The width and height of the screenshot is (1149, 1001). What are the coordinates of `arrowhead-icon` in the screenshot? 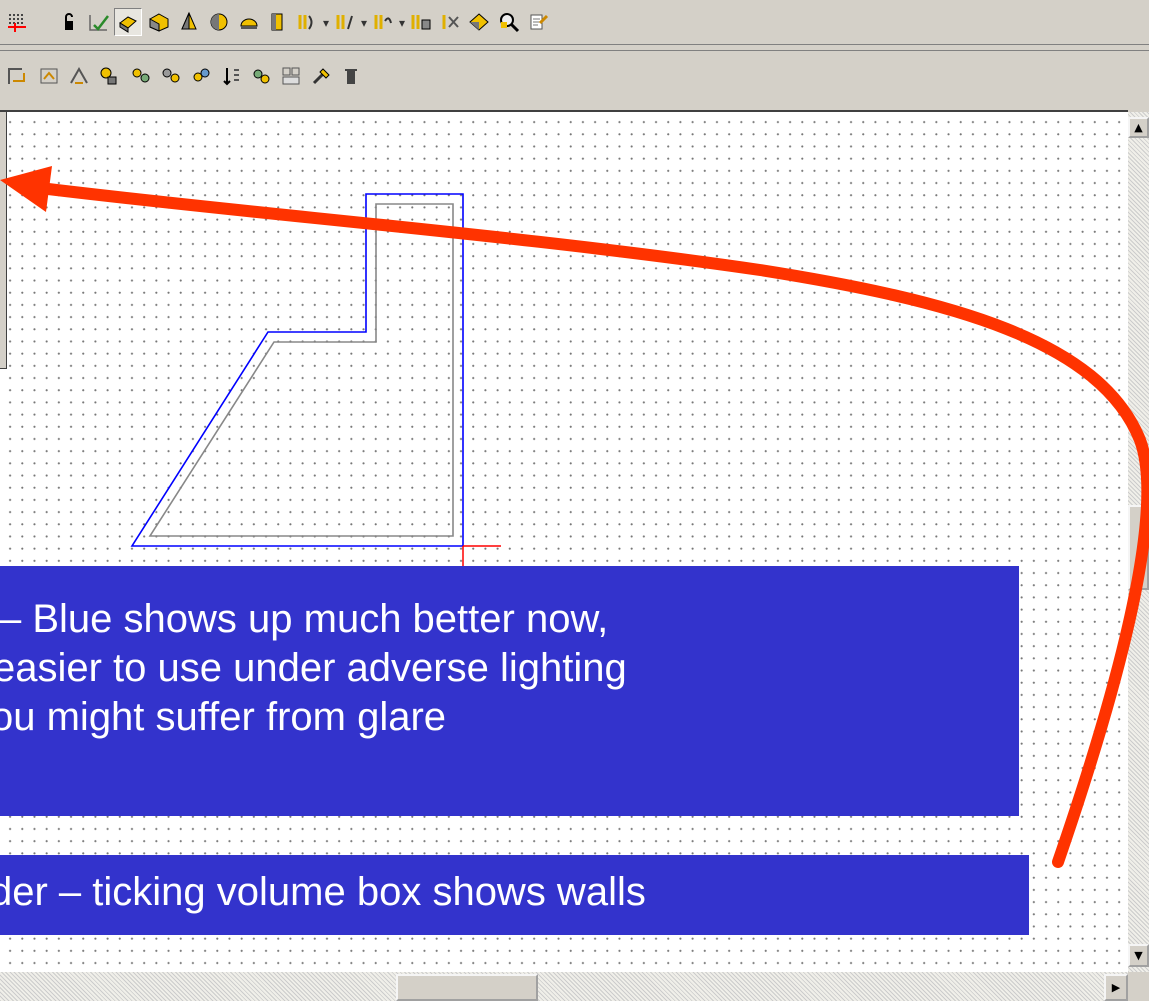 It's located at (26, 189).